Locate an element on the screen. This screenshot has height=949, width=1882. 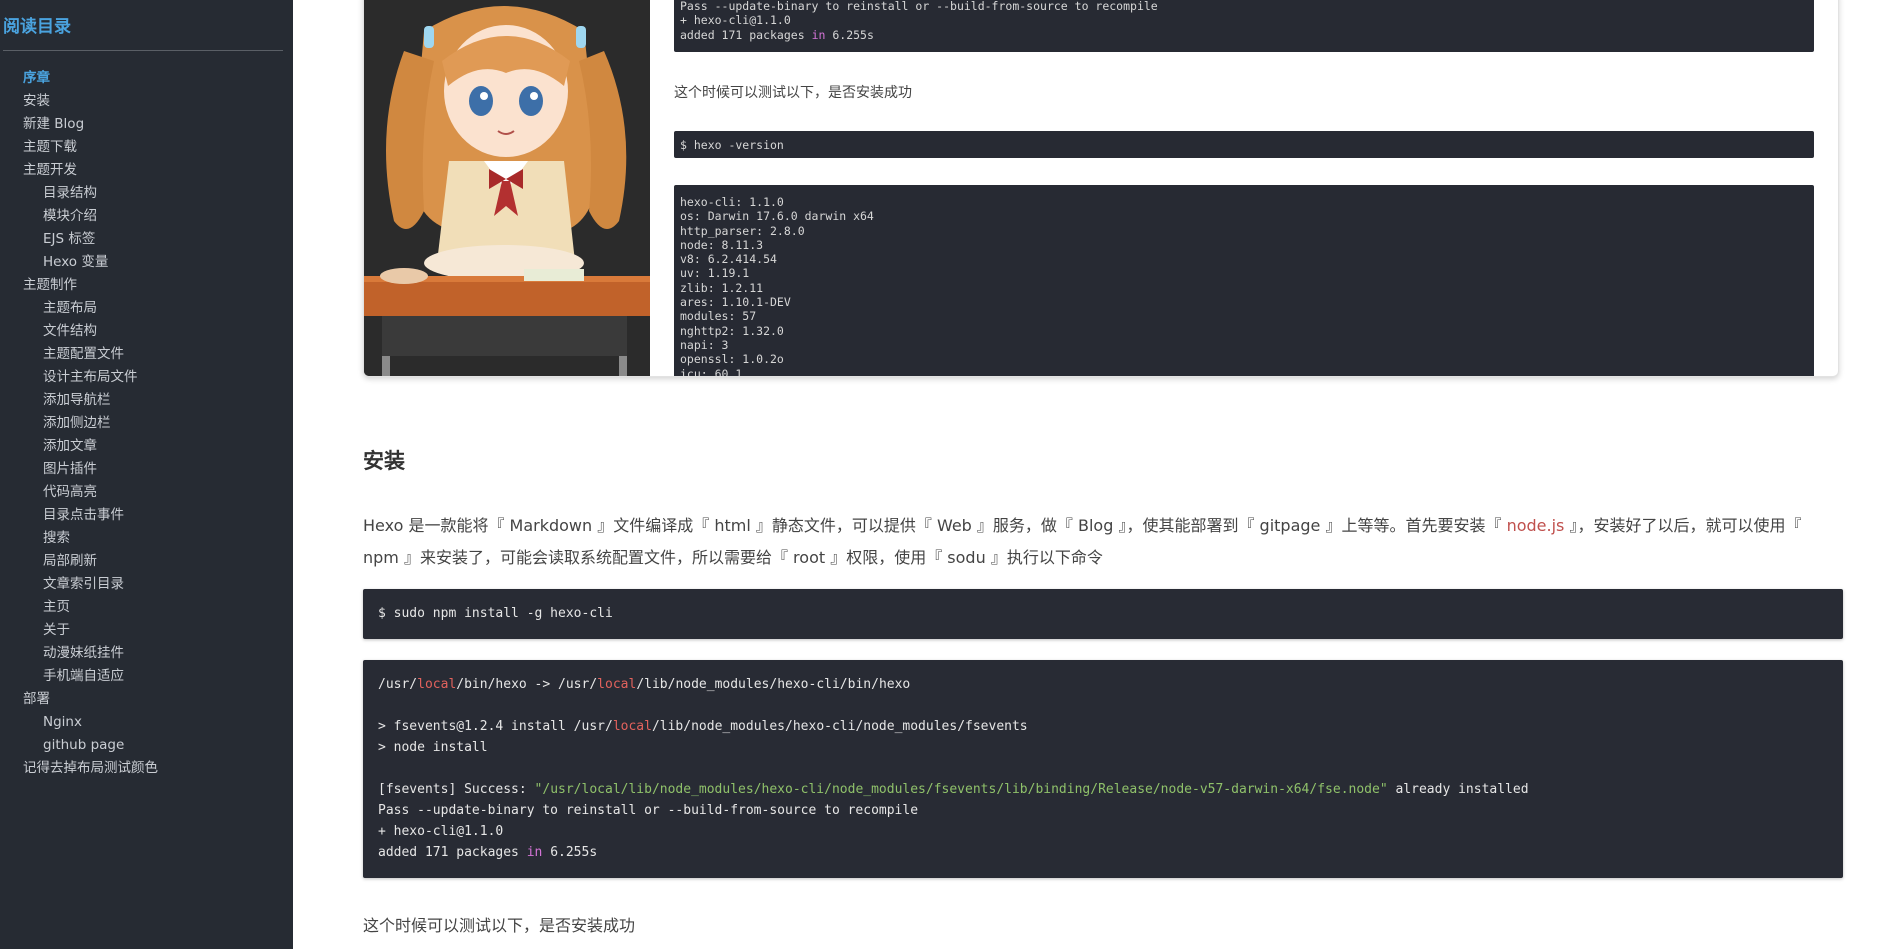
version-output-line: nghttp2: 1.32.0 is located at coordinates (732, 330).